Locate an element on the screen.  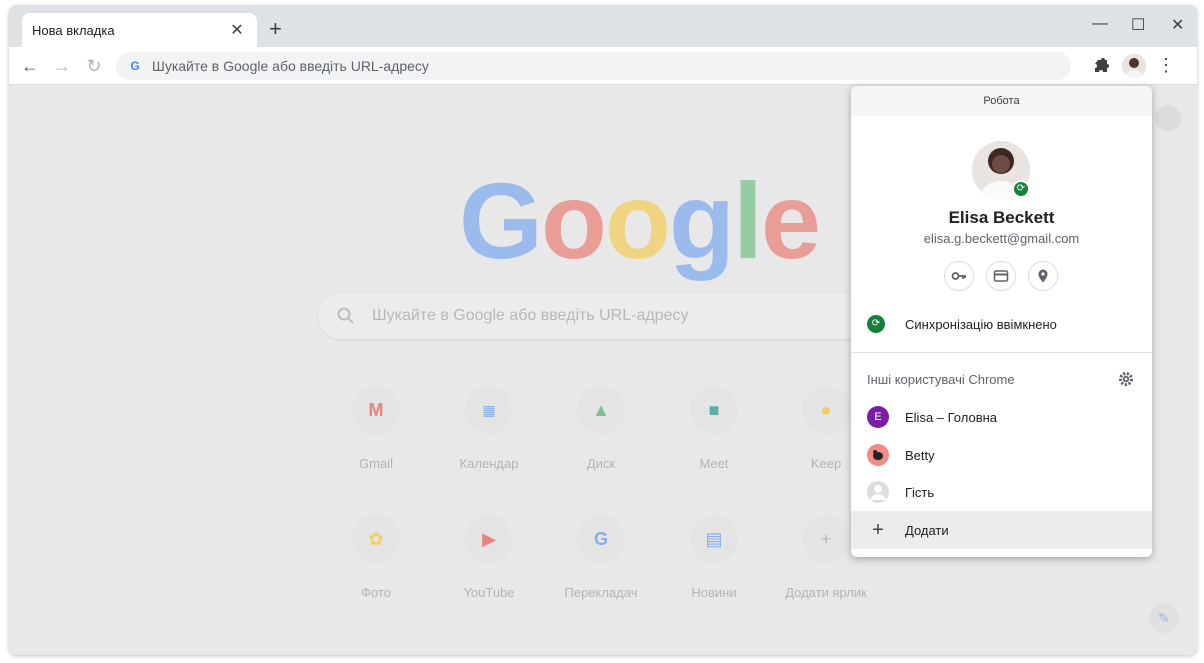
sync-status-row: ⟳ Синхронізацію ввімкнено is located at coordinates (962, 324).